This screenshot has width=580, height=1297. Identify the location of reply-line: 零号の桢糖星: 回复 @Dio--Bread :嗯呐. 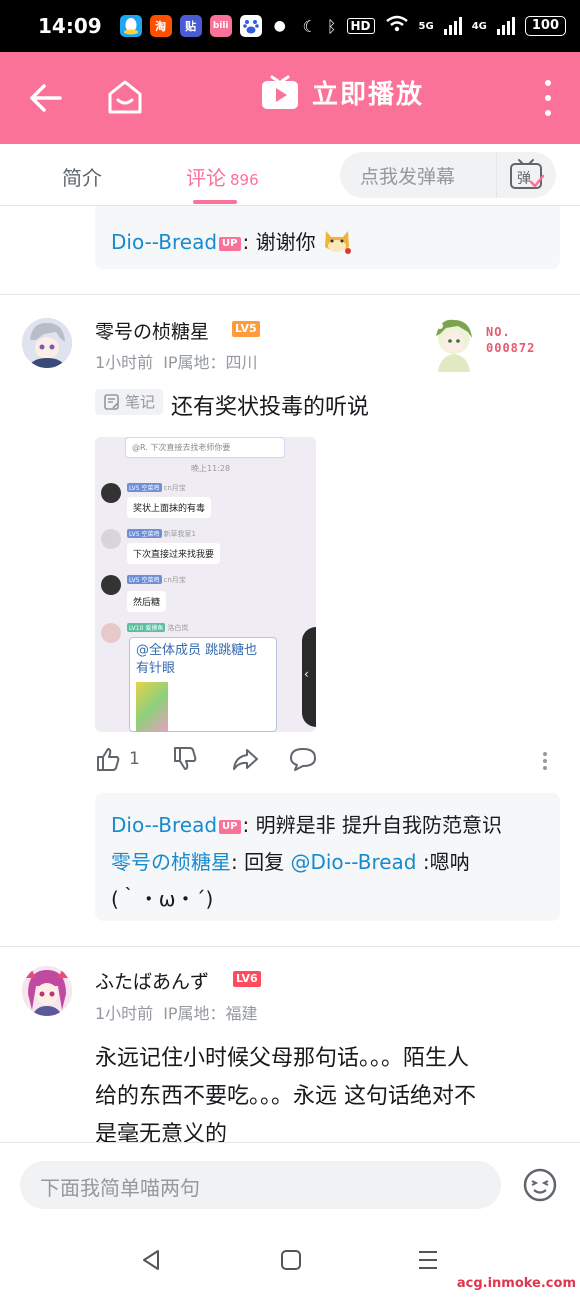
(327, 862).